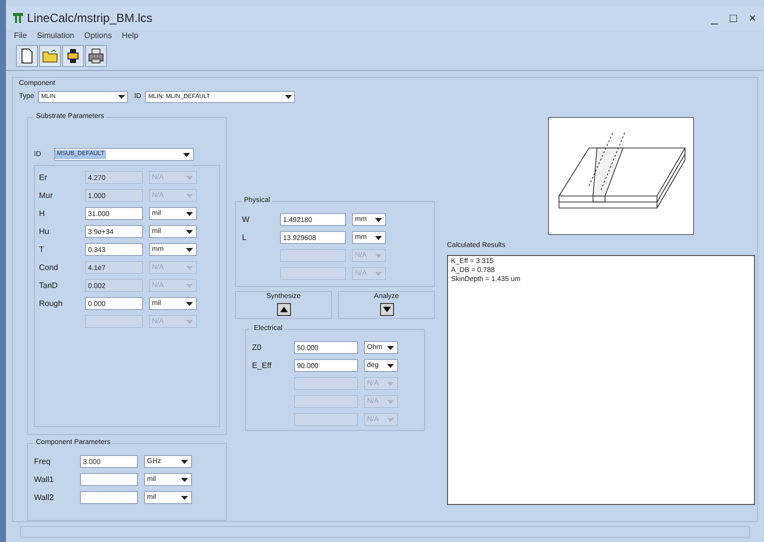 Image resolution: width=764 pixels, height=542 pixels. What do you see at coordinates (246, 220) in the screenshot?
I see `field-label: W` at bounding box center [246, 220].